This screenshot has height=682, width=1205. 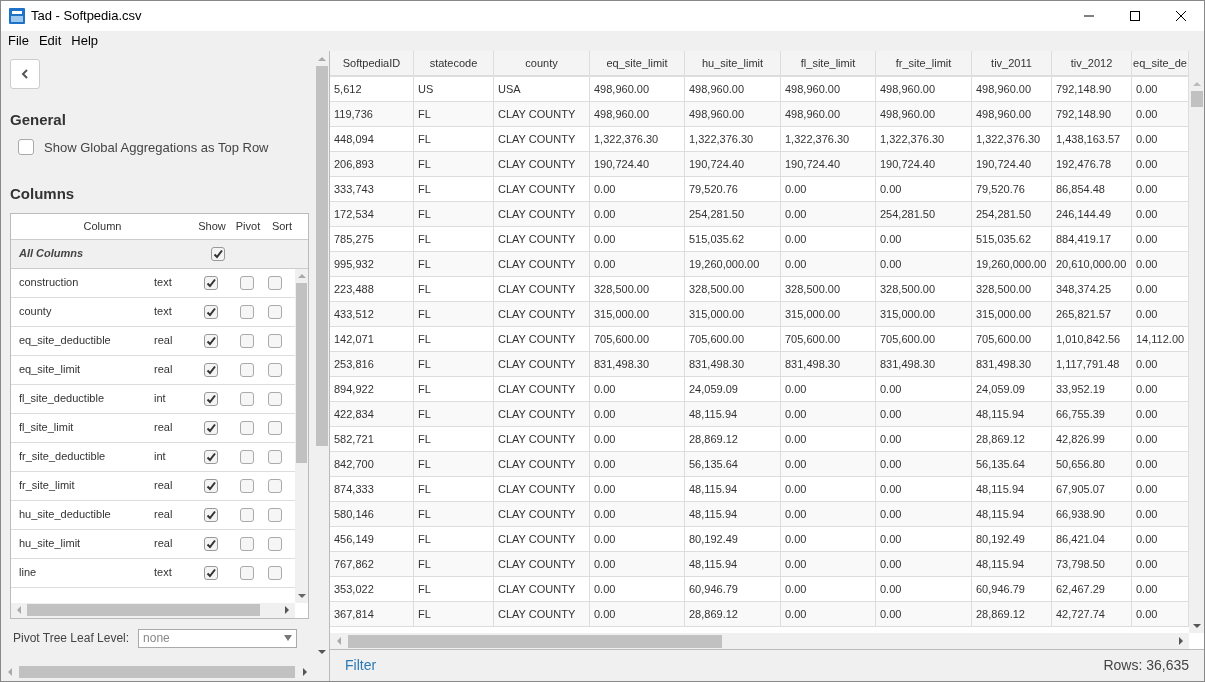 I want to click on menu-item: Edit, so click(x=50, y=41).